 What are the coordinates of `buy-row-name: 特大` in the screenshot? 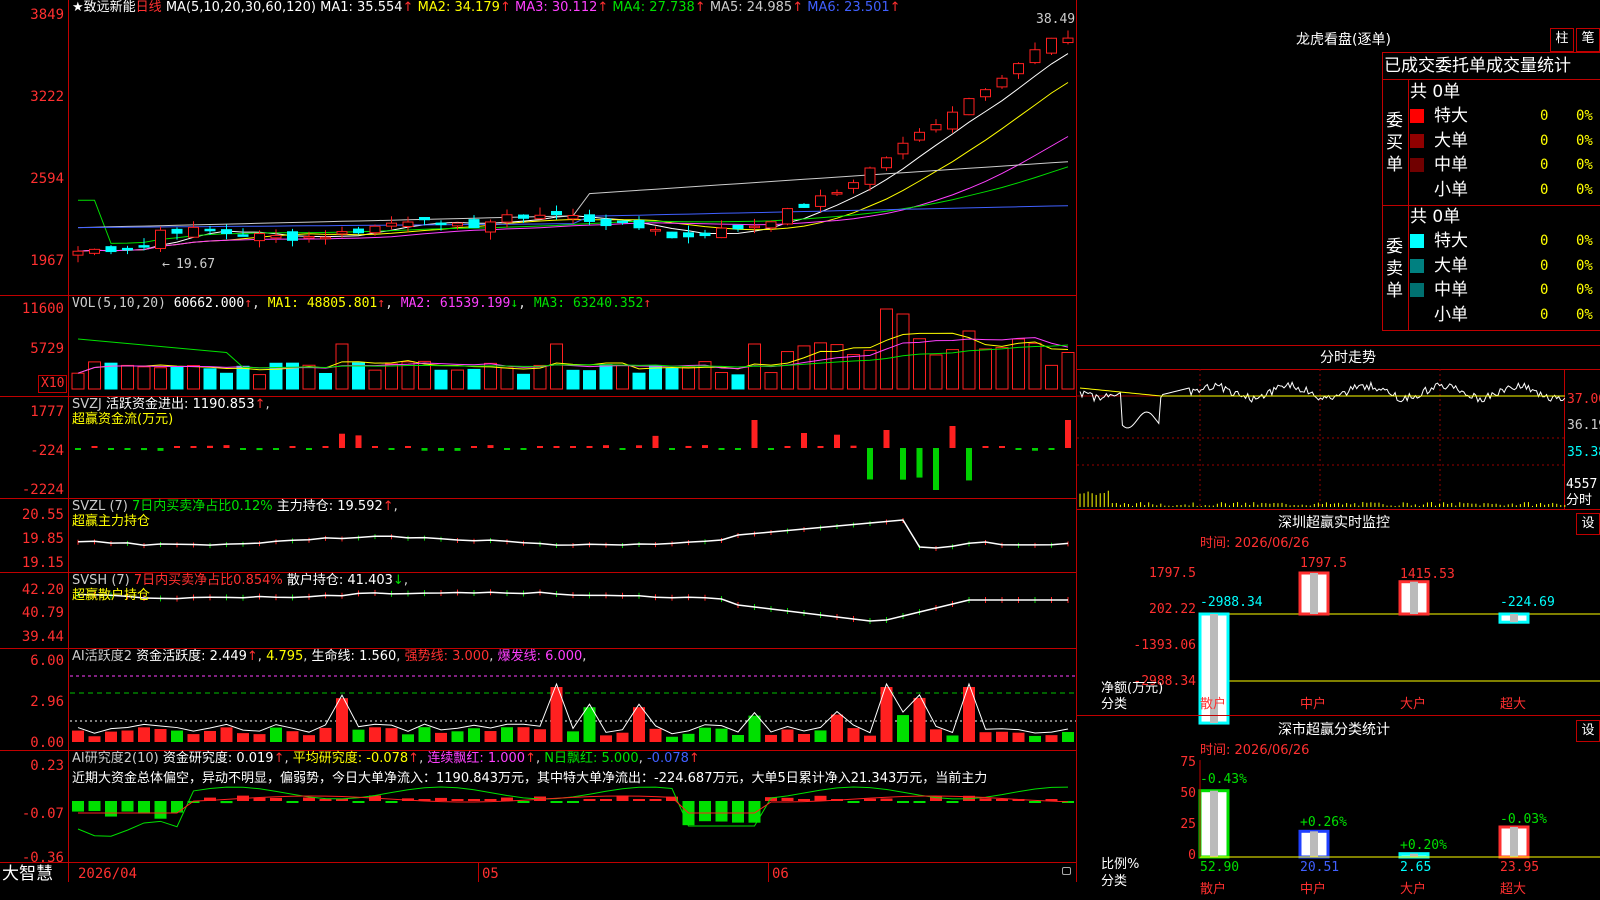 It's located at (1451, 116).